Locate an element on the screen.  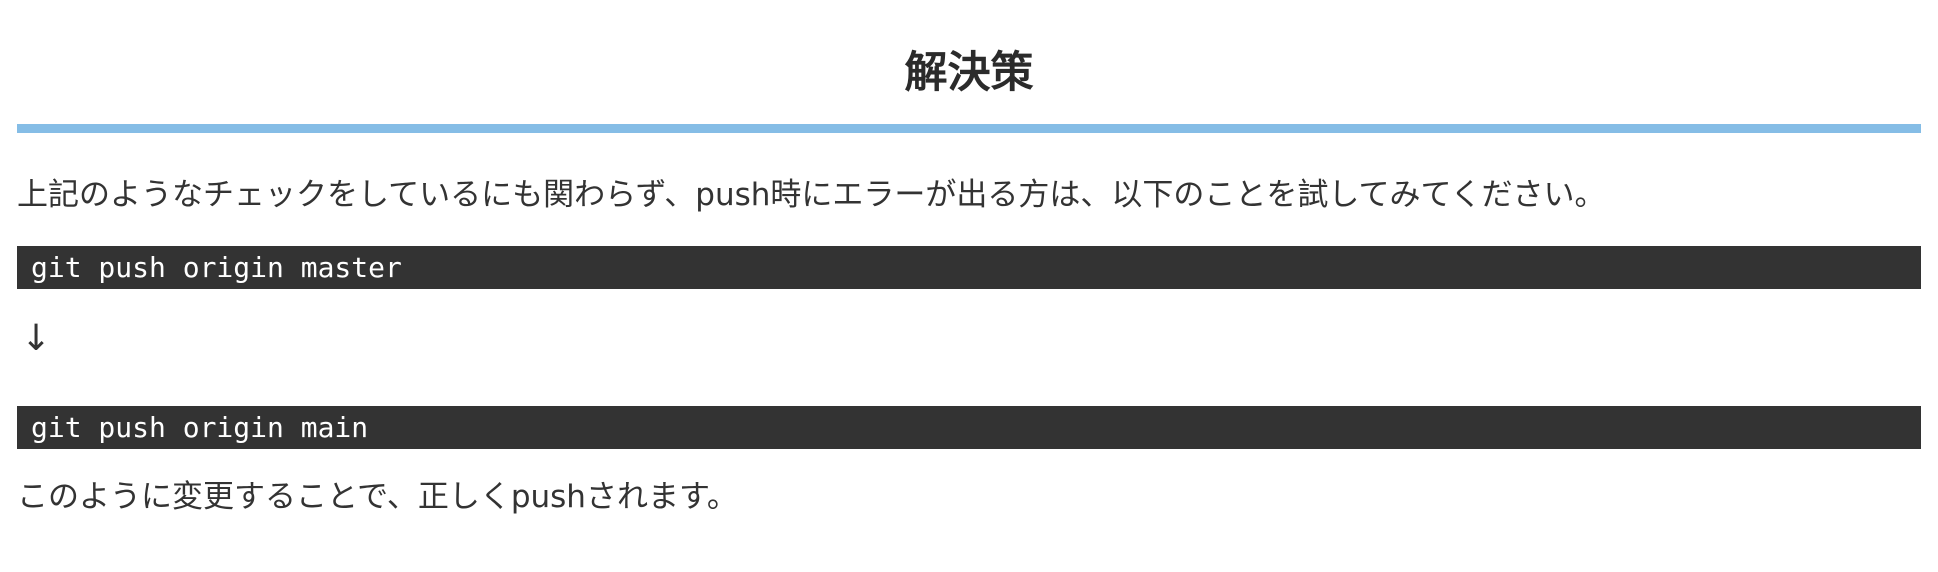
down-arrow-icon: ↓ is located at coordinates (36, 338).